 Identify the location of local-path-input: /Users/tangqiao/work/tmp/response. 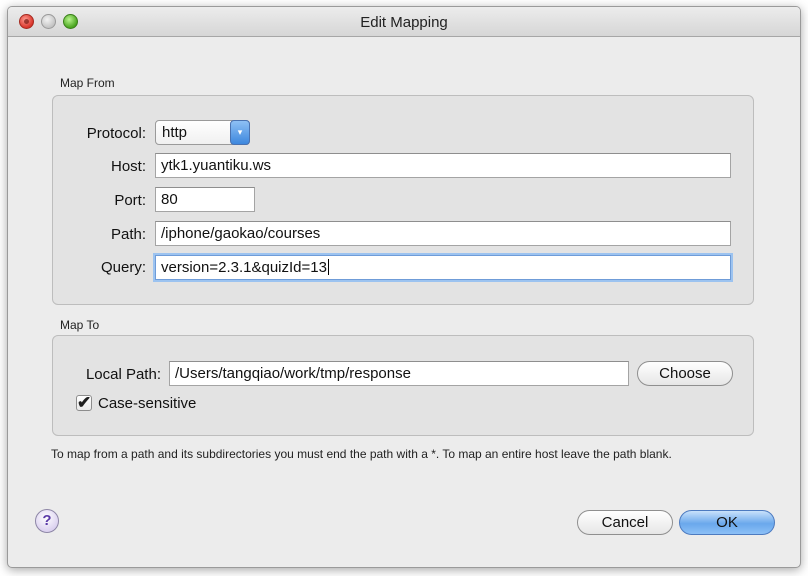
(399, 373).